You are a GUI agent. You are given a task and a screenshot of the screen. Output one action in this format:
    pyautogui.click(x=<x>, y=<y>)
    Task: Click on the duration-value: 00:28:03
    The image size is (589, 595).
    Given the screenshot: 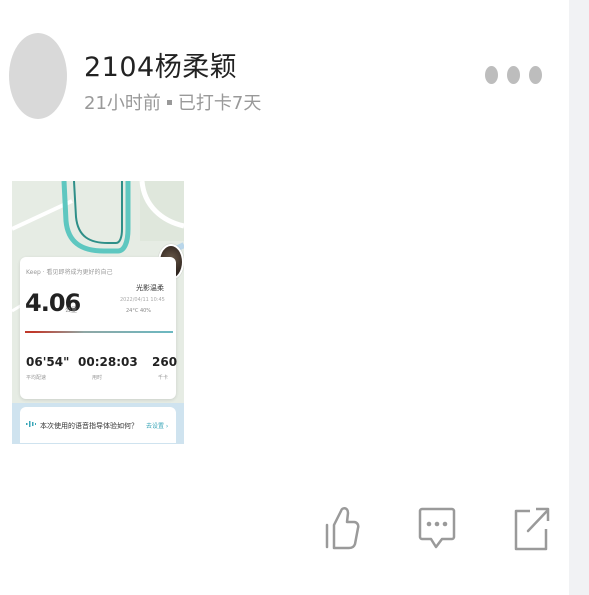 What is the action you would take?
    pyautogui.click(x=108, y=362)
    